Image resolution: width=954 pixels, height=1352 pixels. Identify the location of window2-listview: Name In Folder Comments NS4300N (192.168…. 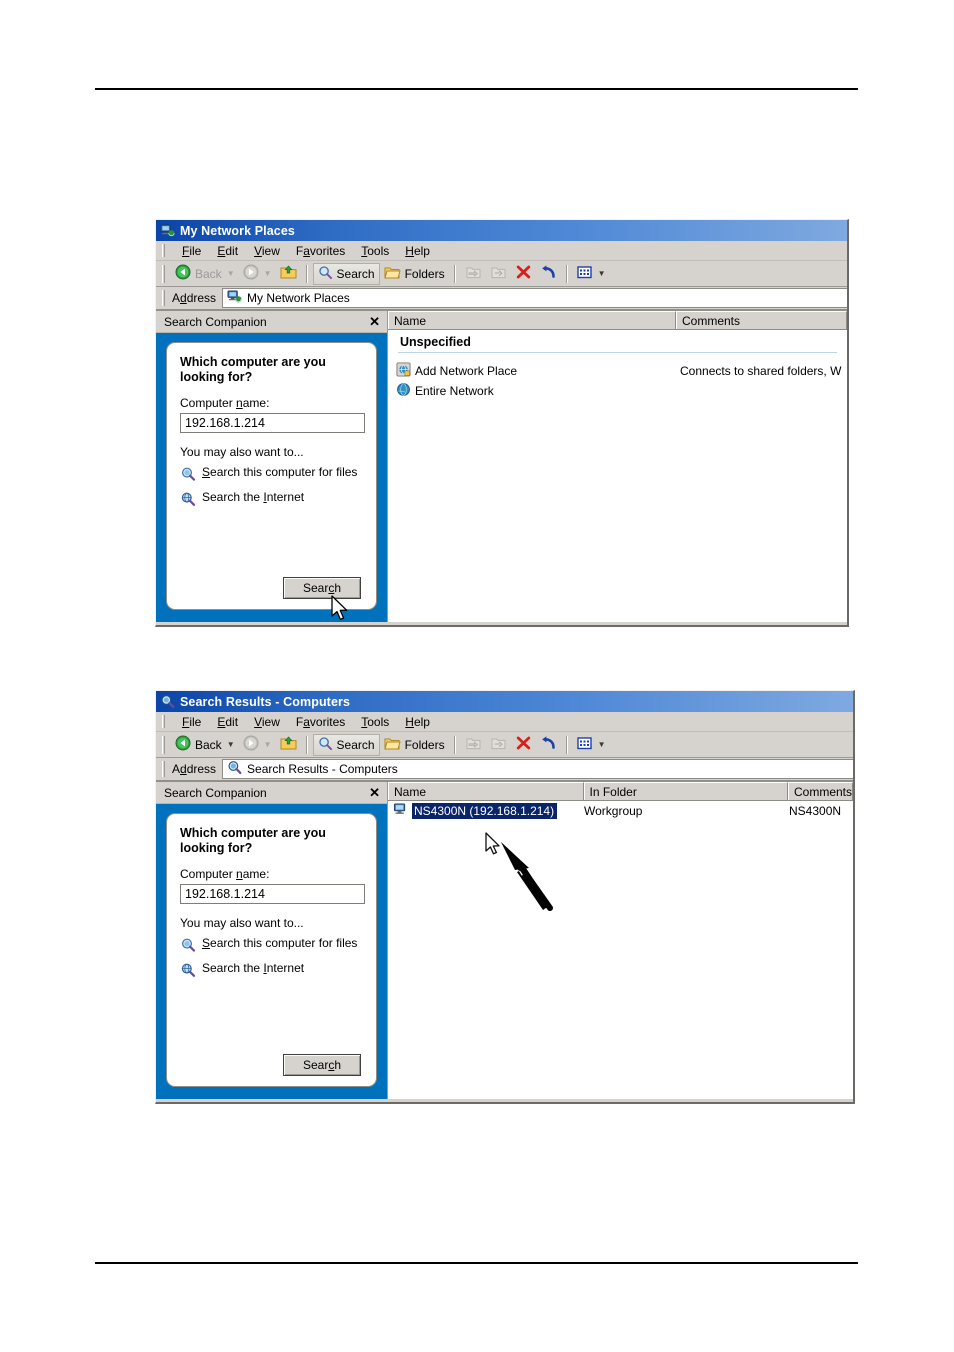
(620, 940).